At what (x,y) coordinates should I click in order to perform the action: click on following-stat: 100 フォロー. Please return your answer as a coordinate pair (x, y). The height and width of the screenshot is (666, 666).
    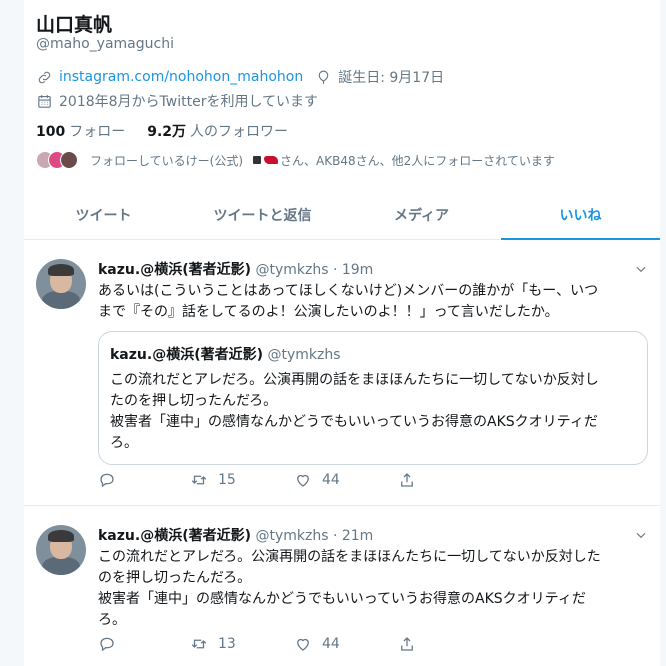
    Looking at the image, I should click on (80, 131).